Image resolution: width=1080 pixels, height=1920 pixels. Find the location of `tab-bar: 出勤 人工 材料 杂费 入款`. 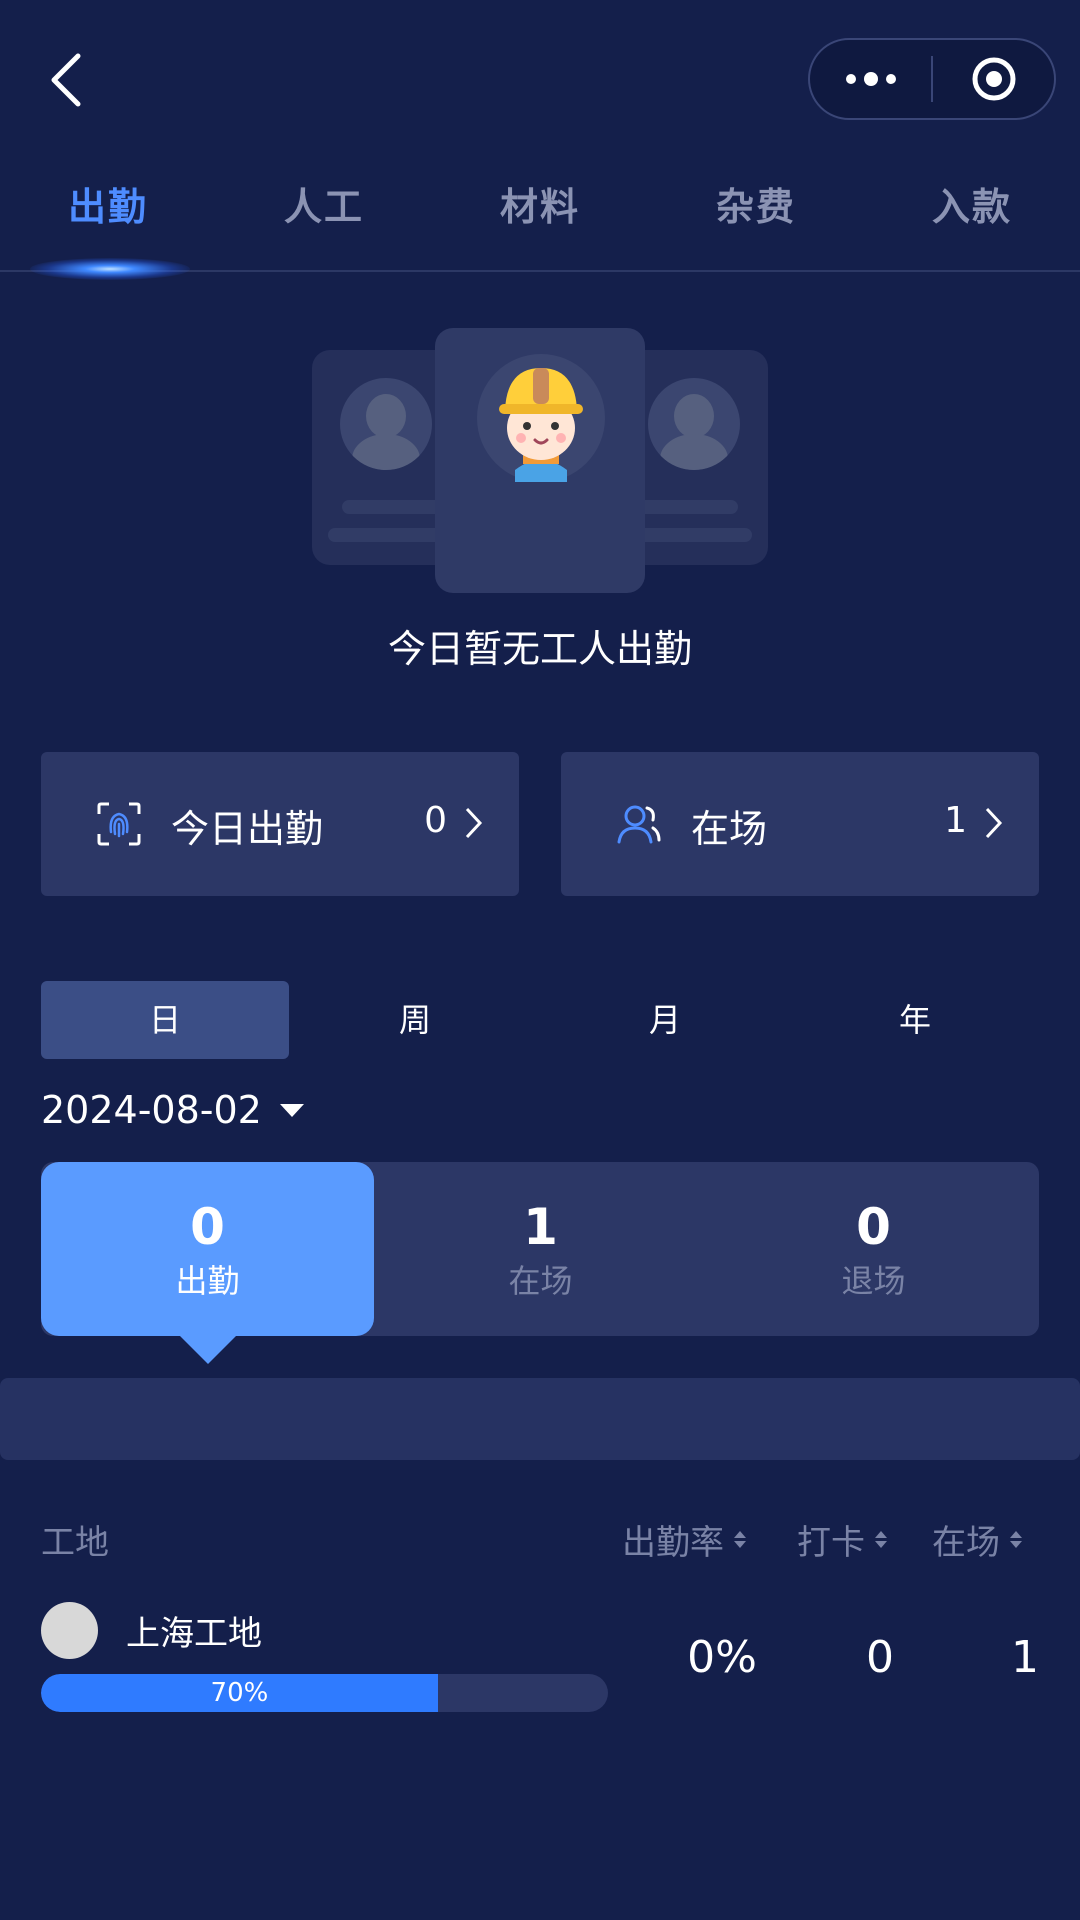

tab-bar: 出勤 人工 材料 杂费 入款 is located at coordinates (540, 204).